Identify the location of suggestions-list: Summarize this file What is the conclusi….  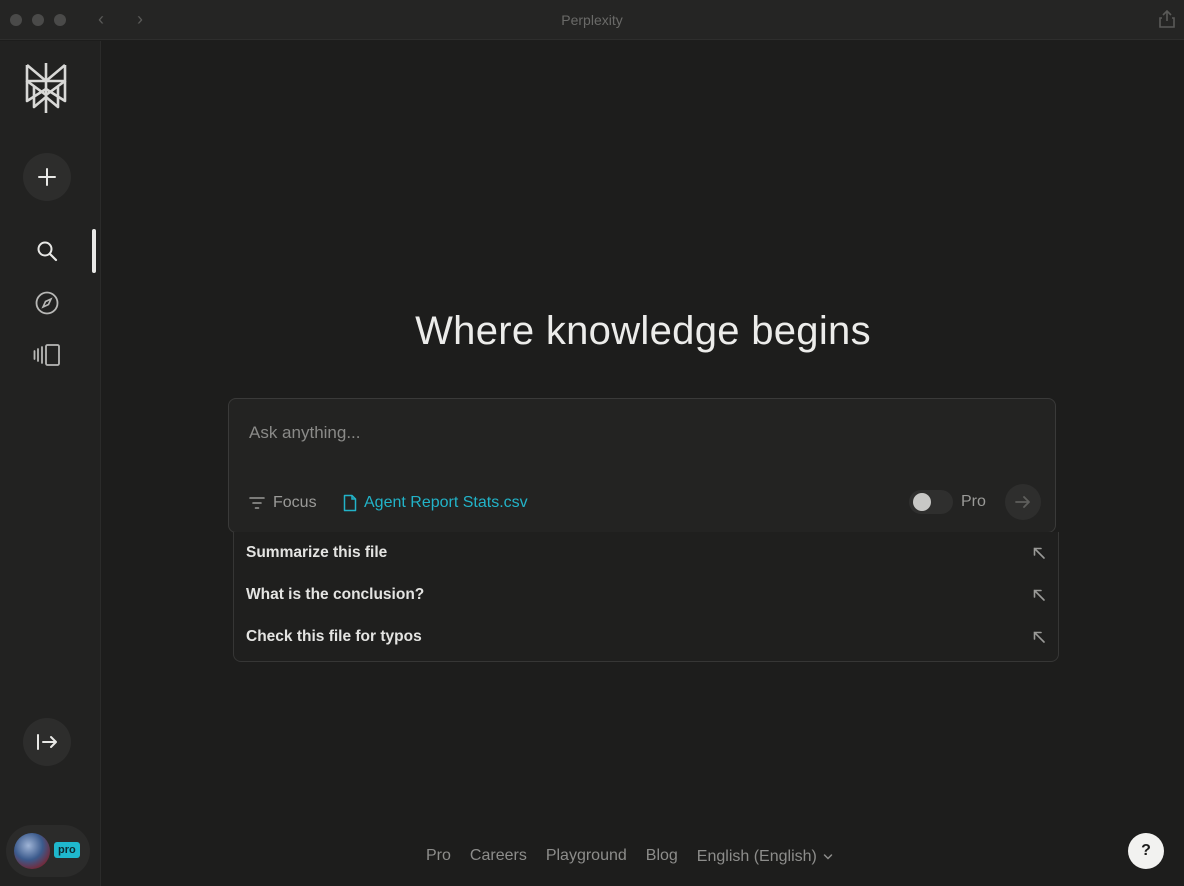
(646, 597).